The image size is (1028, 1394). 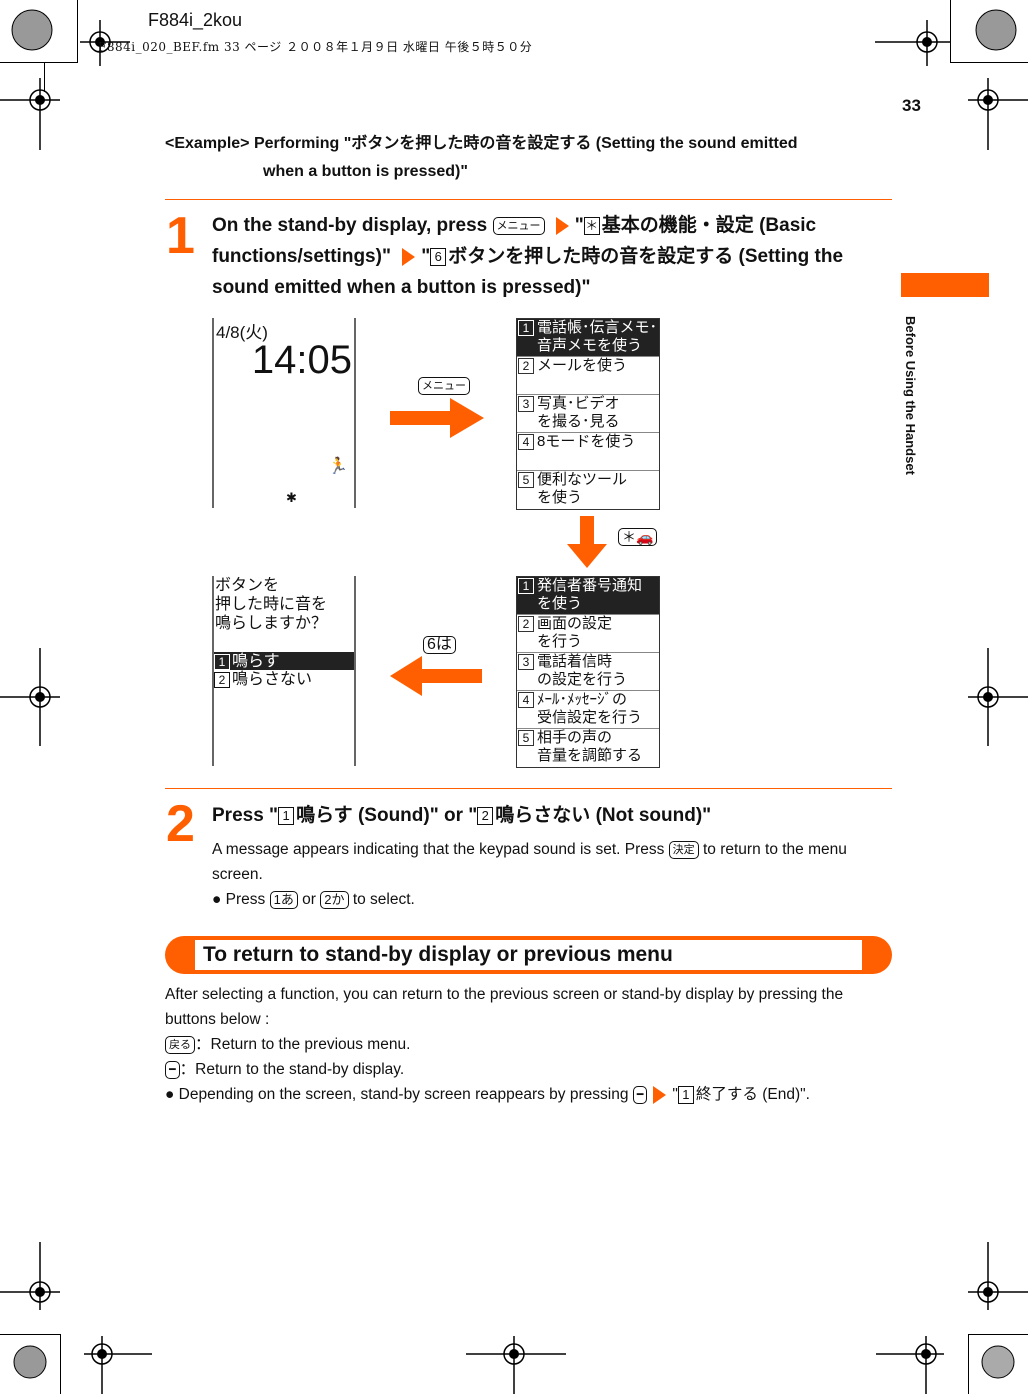 What do you see at coordinates (588, 634) in the screenshot?
I see `menu-item: 2 画面の設定 を行う` at bounding box center [588, 634].